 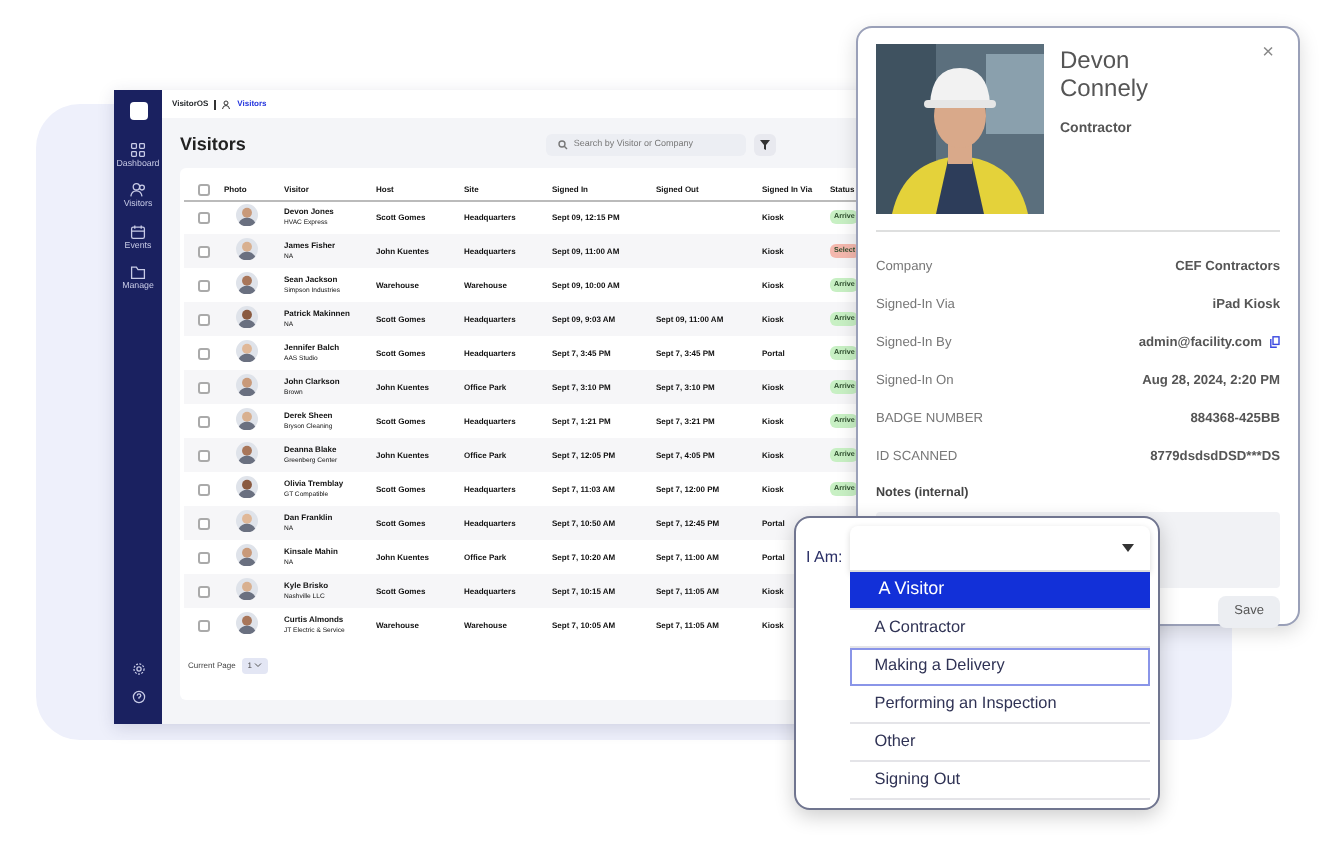 I want to click on close-button: ×, so click(x=1268, y=54).